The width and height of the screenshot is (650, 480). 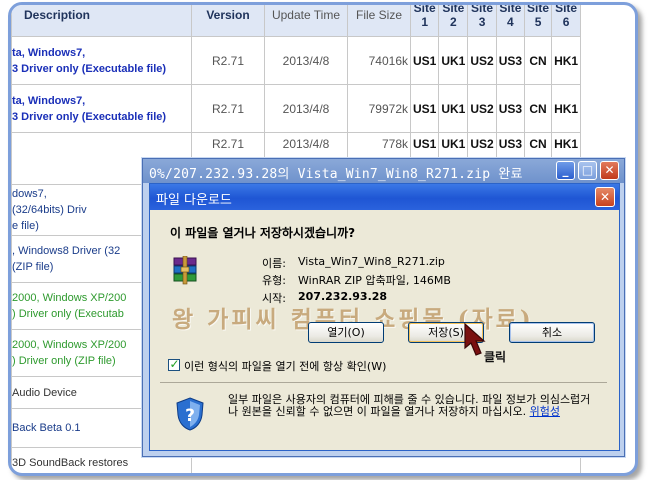 What do you see at coordinates (384, 197) in the screenshot?
I see `dialog-title-bar: 파일 다운로드 ✕` at bounding box center [384, 197].